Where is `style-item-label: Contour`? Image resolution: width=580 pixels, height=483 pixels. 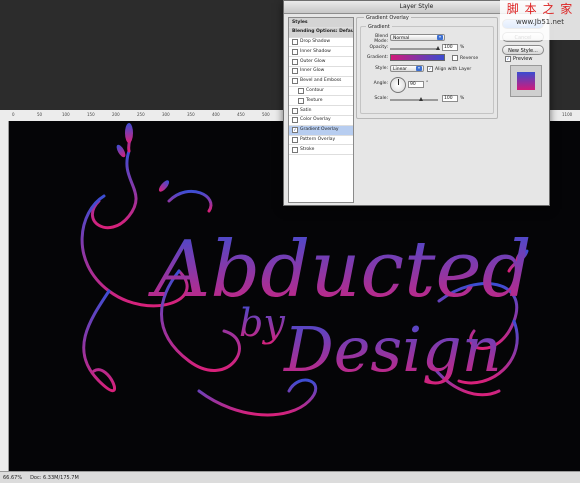
style-item-label: Contour is located at coordinates (315, 91).